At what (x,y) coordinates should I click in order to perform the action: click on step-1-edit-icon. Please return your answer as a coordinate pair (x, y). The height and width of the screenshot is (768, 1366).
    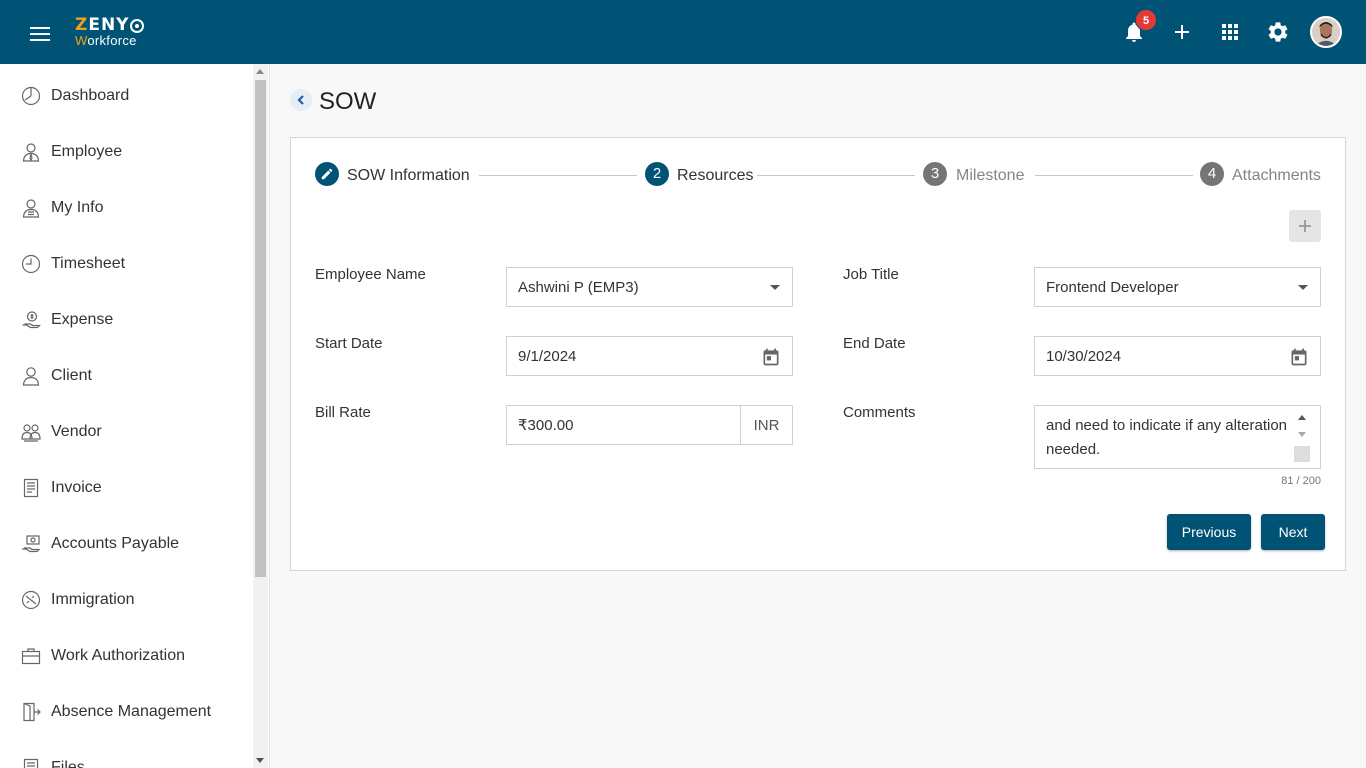
    Looking at the image, I should click on (327, 174).